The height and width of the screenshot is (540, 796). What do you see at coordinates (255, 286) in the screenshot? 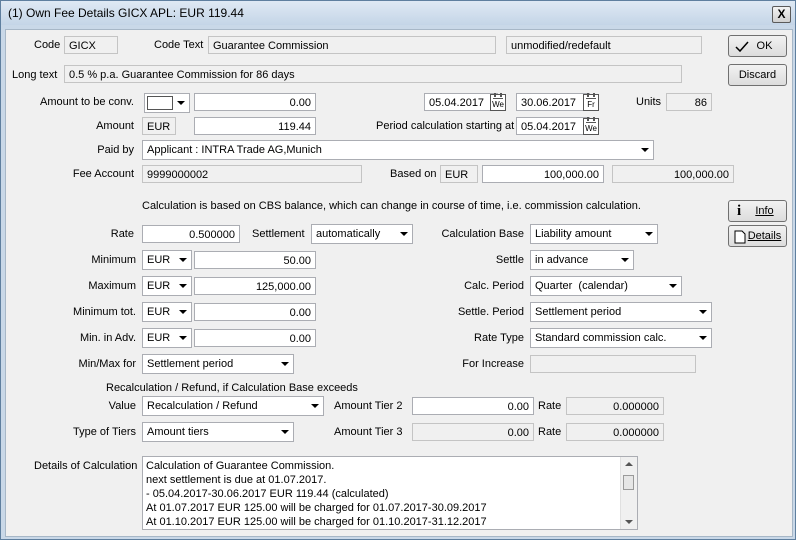
I see `maximum-input: 125,000.00` at bounding box center [255, 286].